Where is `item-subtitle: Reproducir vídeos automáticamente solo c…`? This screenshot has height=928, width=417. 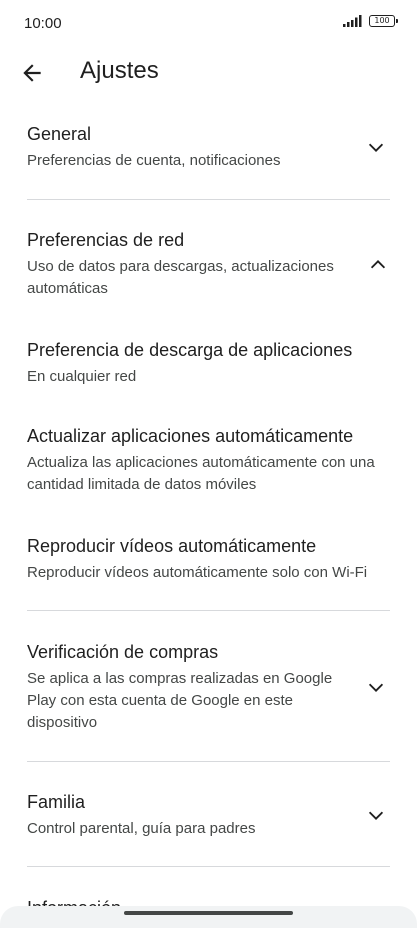
item-subtitle: Reproducir vídeos automáticamente solo c… is located at coordinates (197, 572).